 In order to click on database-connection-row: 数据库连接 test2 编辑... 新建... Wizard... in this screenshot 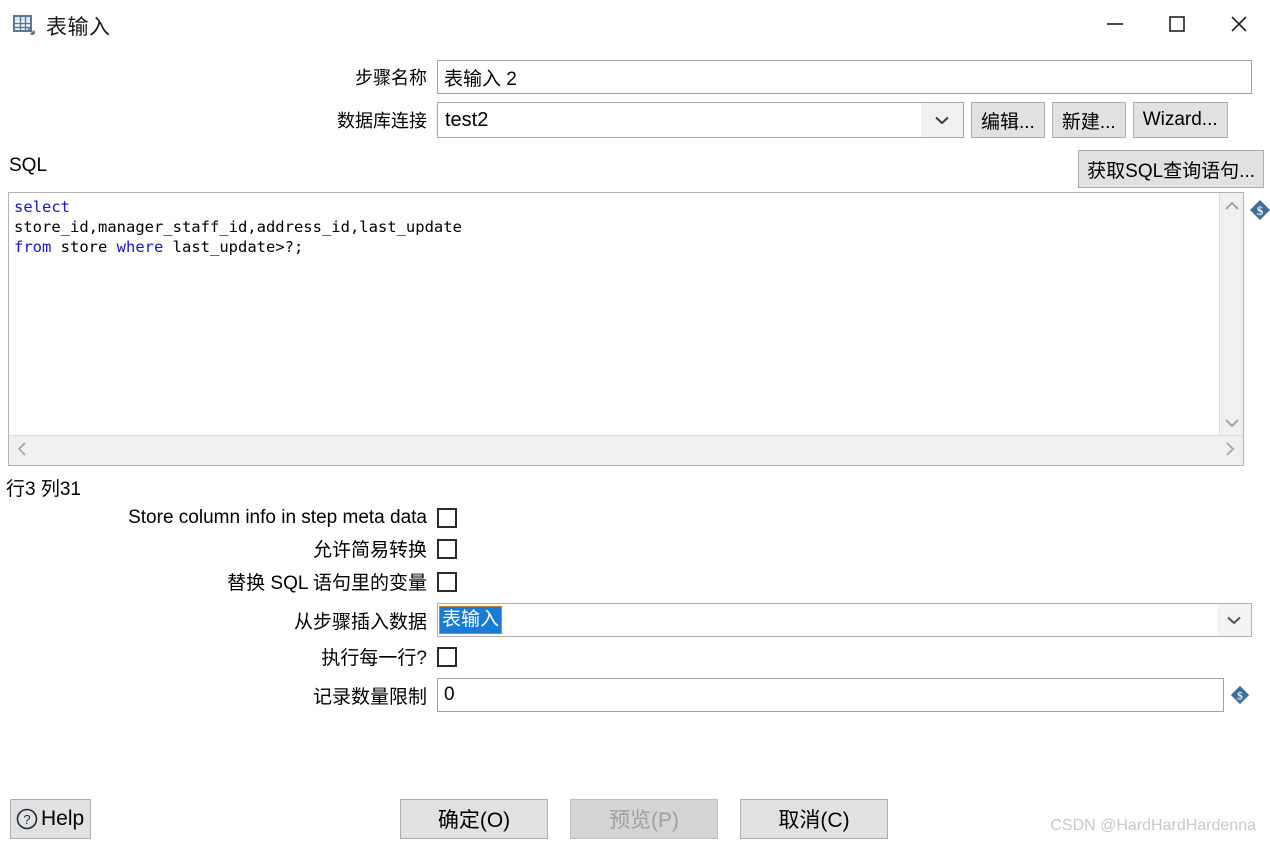, I will do `click(635, 120)`.